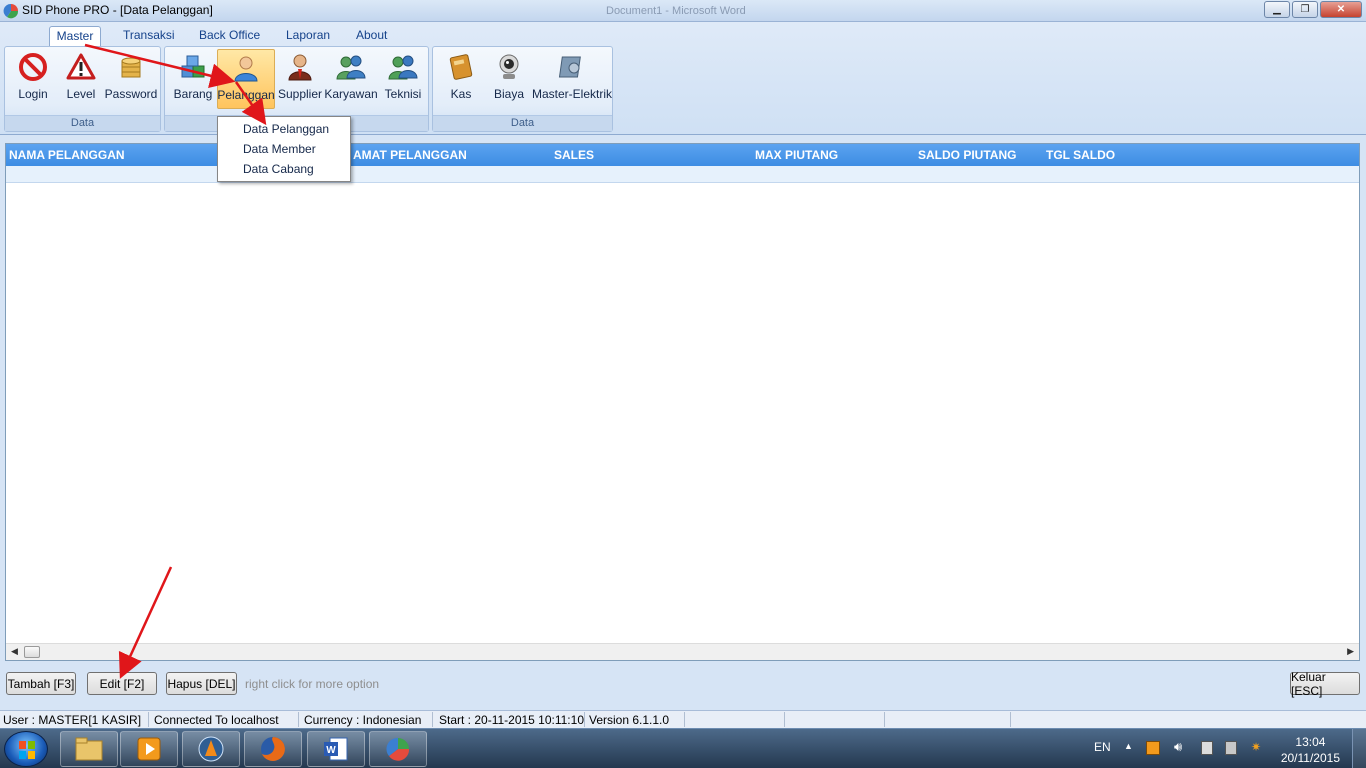 Image resolution: width=1366 pixels, height=768 pixels. Describe the element at coordinates (572, 80) in the screenshot. I see `master-elektrik-button: Master-Elektrik` at that location.